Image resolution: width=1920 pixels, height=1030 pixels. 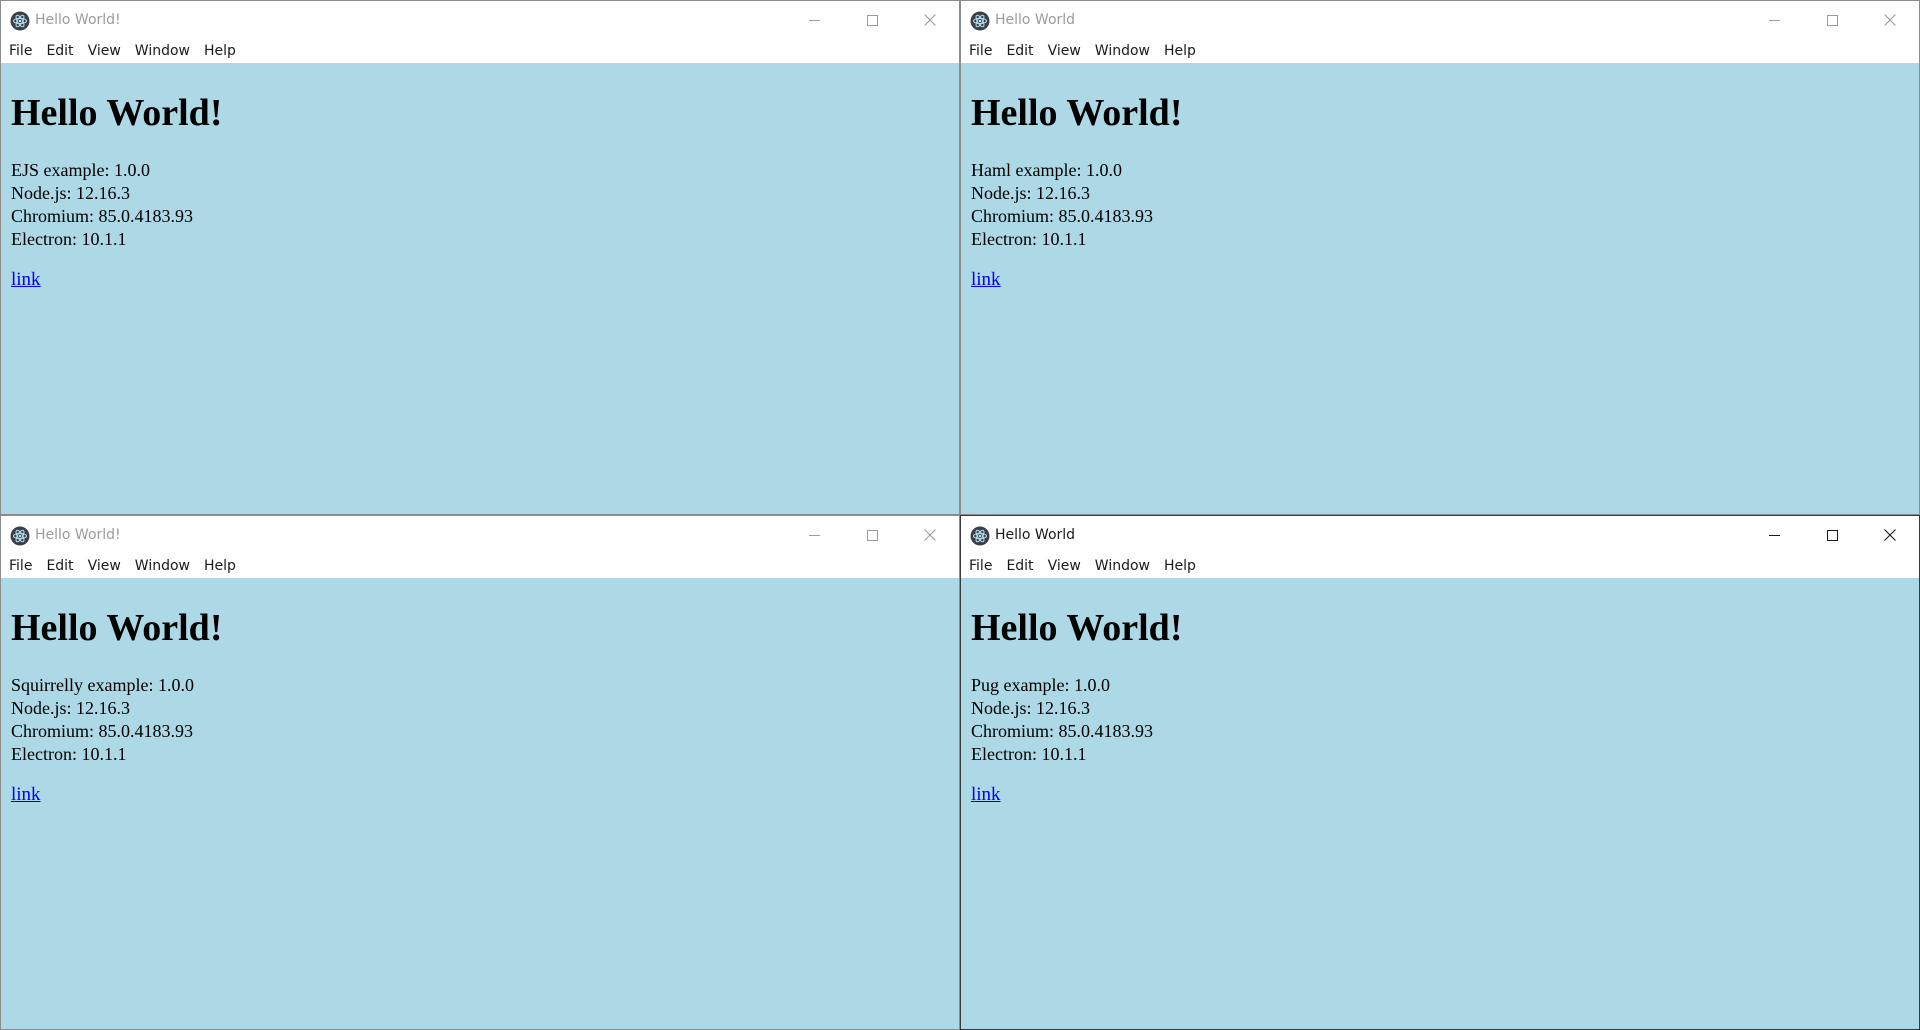 I want to click on info-line: Squirrelly example: 1.0.0, so click(x=102, y=685).